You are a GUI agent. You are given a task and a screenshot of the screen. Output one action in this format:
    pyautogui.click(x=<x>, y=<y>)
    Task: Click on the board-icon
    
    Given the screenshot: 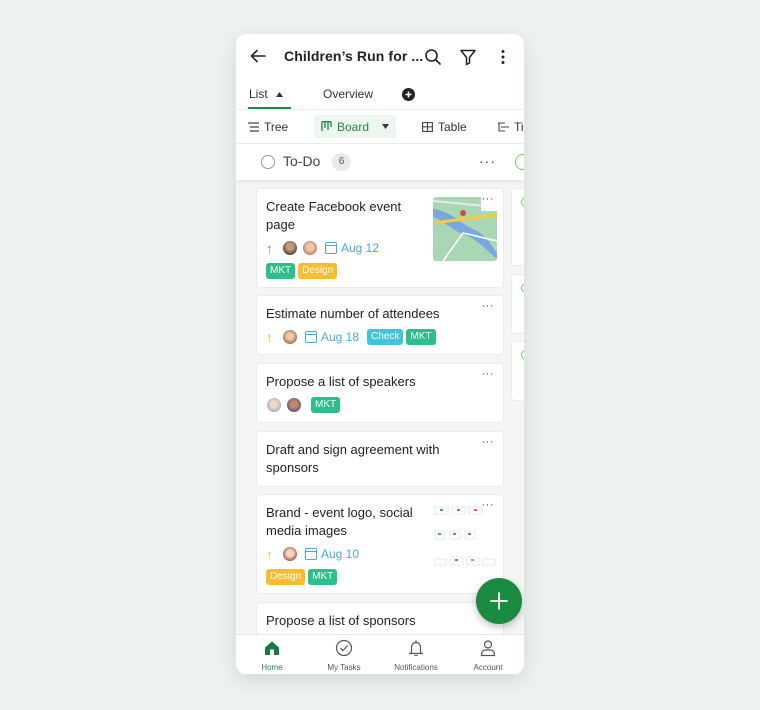 What is the action you would take?
    pyautogui.click(x=326, y=126)
    